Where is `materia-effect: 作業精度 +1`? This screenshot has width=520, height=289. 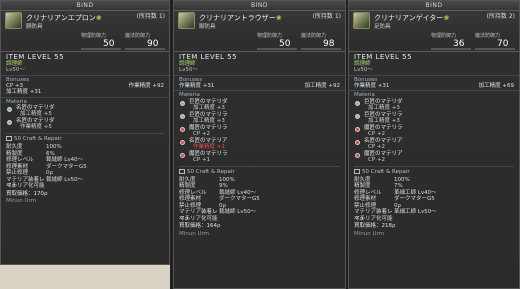
materia-effect: 作業精度 +1 is located at coordinates (209, 146).